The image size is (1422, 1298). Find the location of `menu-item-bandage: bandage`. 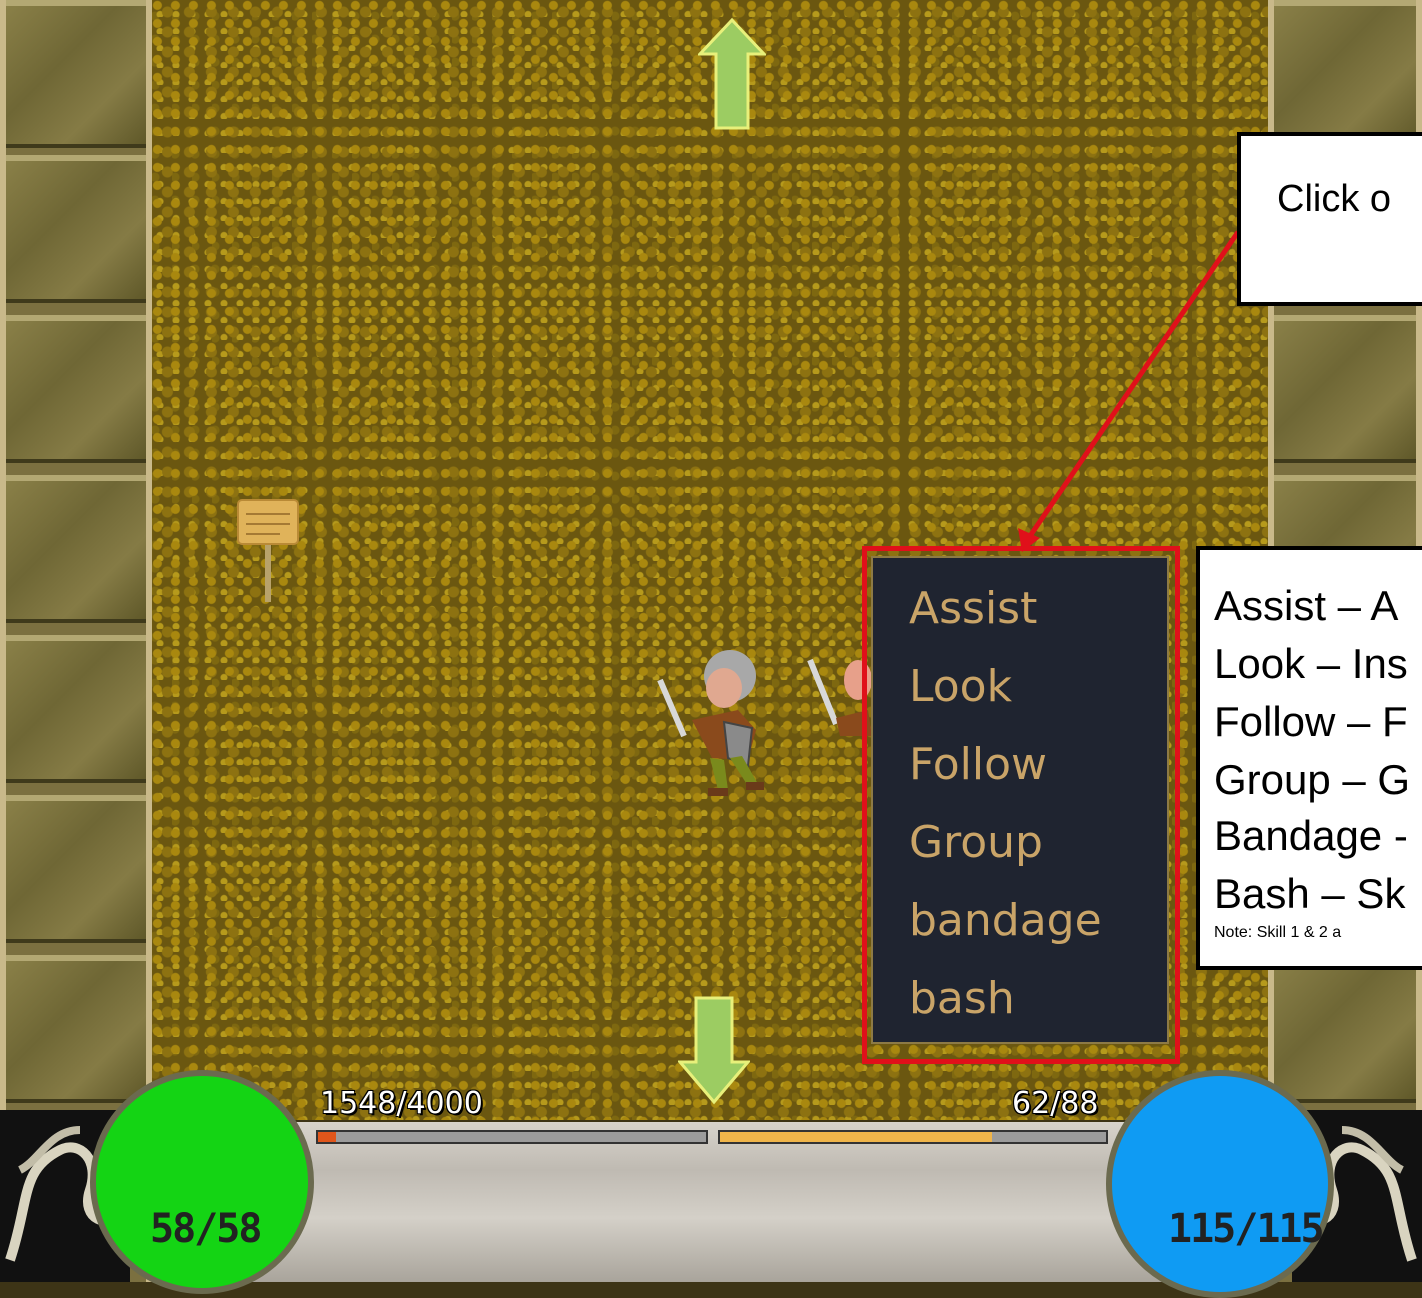

menu-item-bandage: bandage is located at coordinates (1020, 929).